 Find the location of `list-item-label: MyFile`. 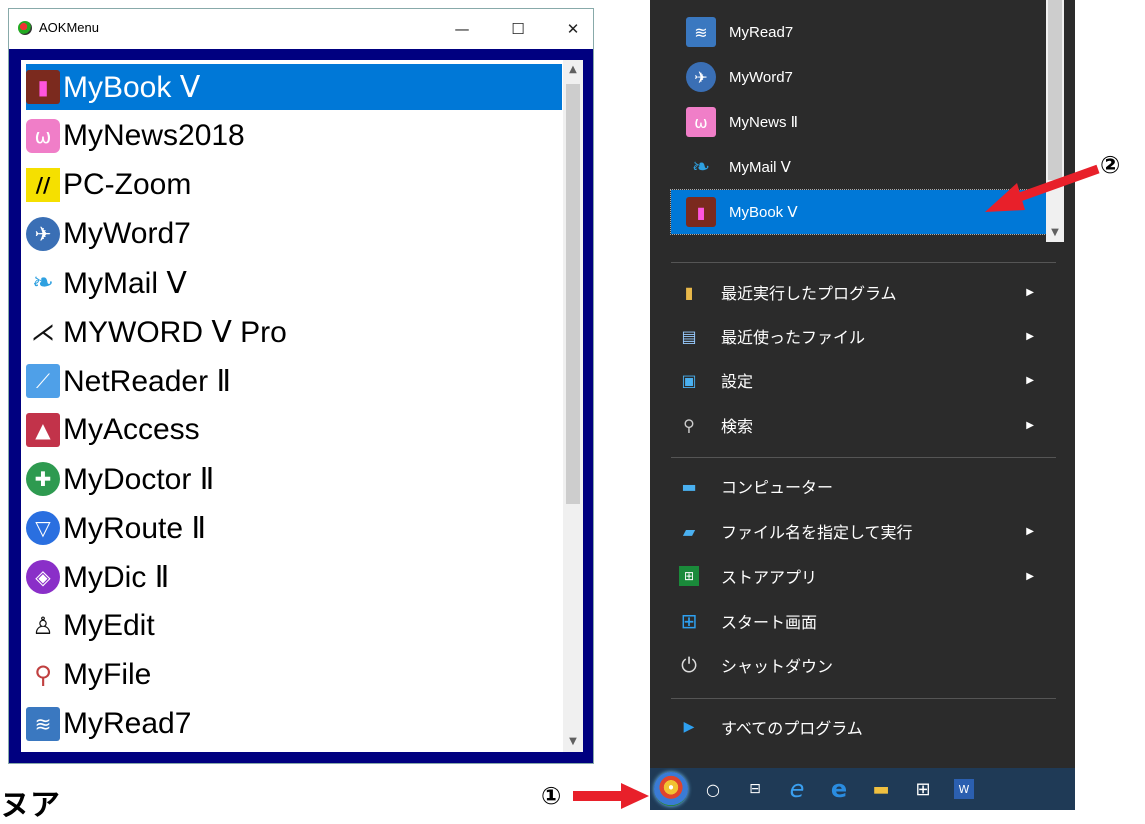

list-item-label: MyFile is located at coordinates (107, 674).